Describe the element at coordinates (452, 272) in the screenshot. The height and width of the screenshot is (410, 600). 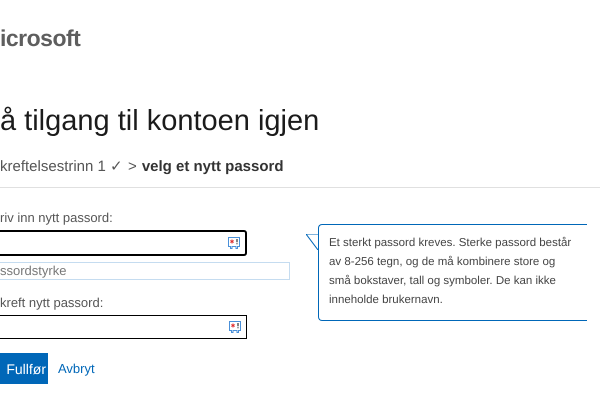
I see `password-tooltip: Et sterkt passord kreves. Sterke passord består av 8-256 tegn, og de må kombinere store og små bokstaver, tall og symboler. De kan ikke inneholde brukernavn.` at that location.